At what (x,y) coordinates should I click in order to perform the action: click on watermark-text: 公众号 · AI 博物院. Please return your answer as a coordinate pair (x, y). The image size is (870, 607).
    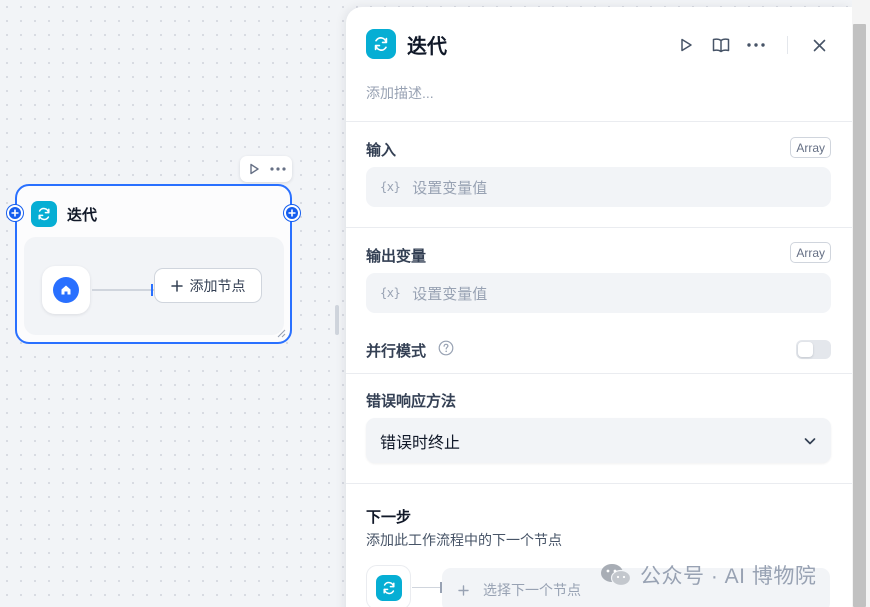
    Looking at the image, I should click on (728, 576).